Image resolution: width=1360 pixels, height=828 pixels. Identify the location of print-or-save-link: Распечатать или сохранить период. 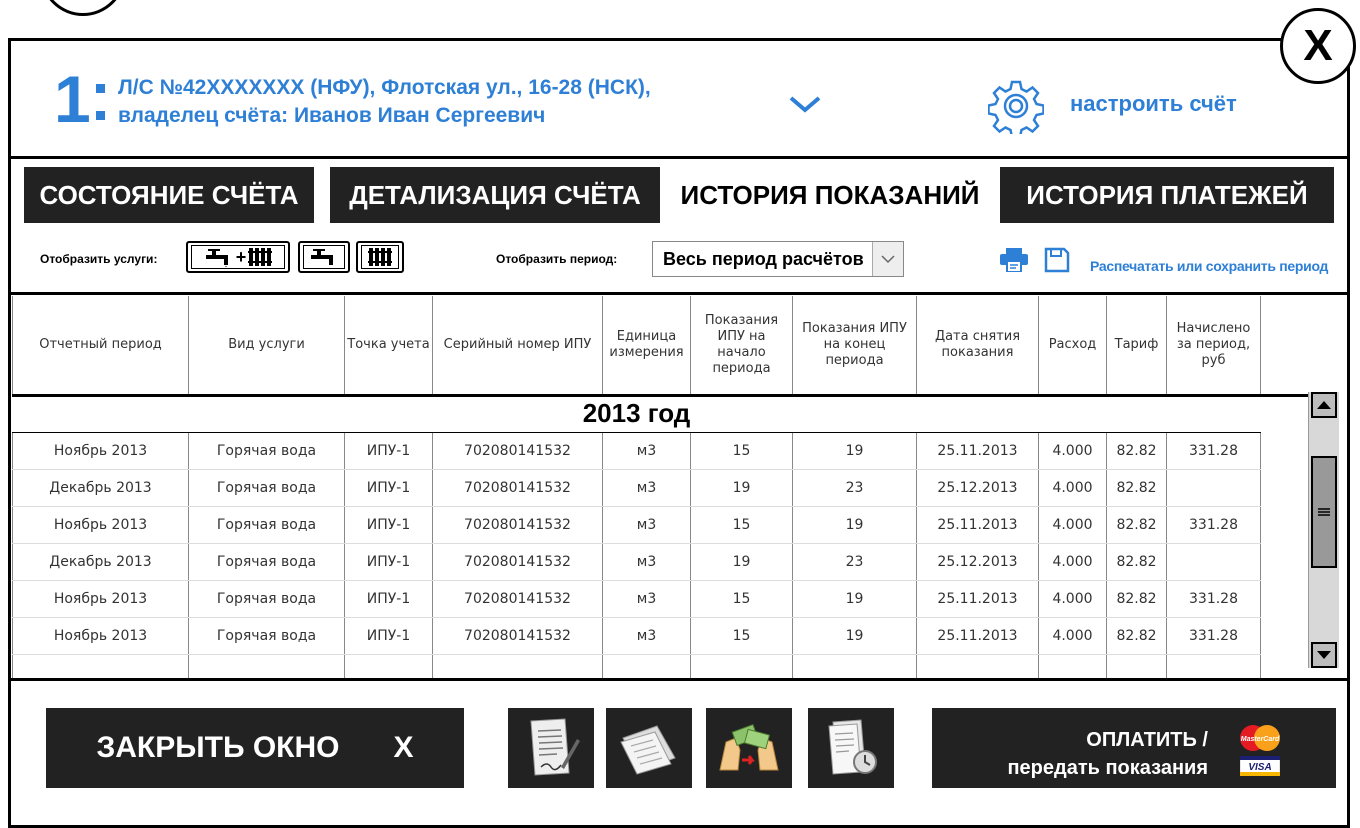
(1209, 266).